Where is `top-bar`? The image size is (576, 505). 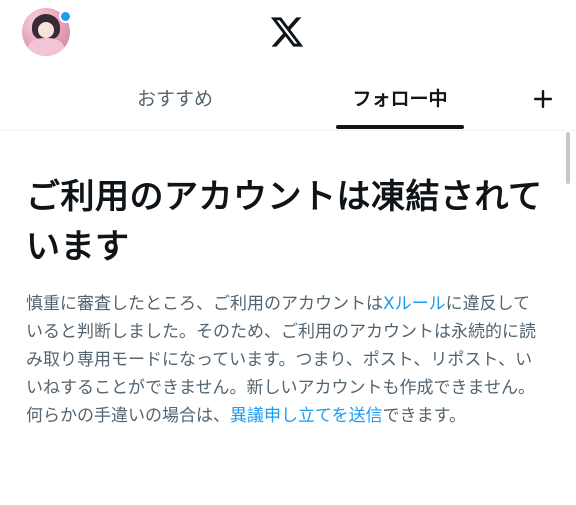 top-bar is located at coordinates (288, 32).